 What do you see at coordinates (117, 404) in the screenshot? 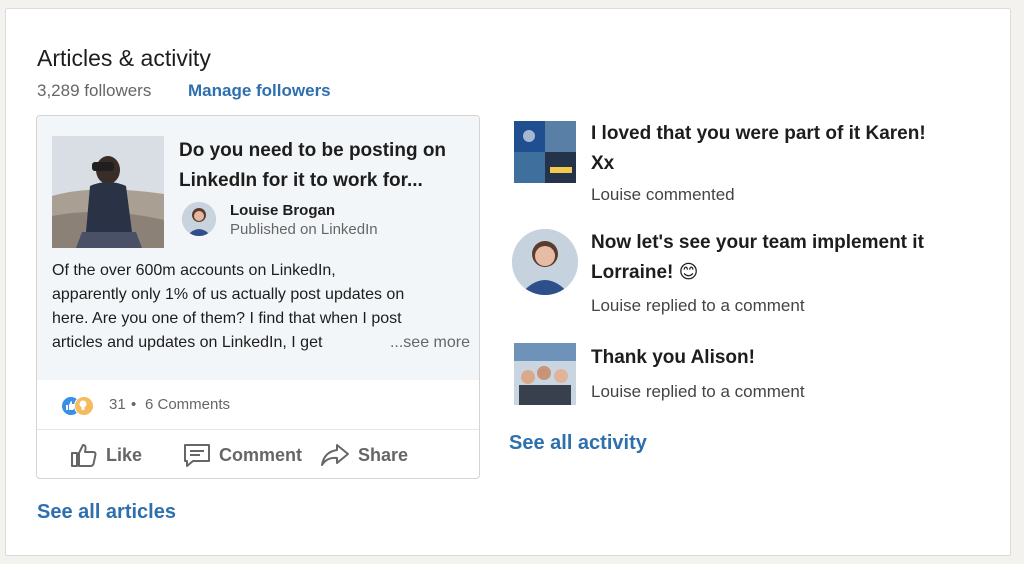
I see `reaction-count: 31` at bounding box center [117, 404].